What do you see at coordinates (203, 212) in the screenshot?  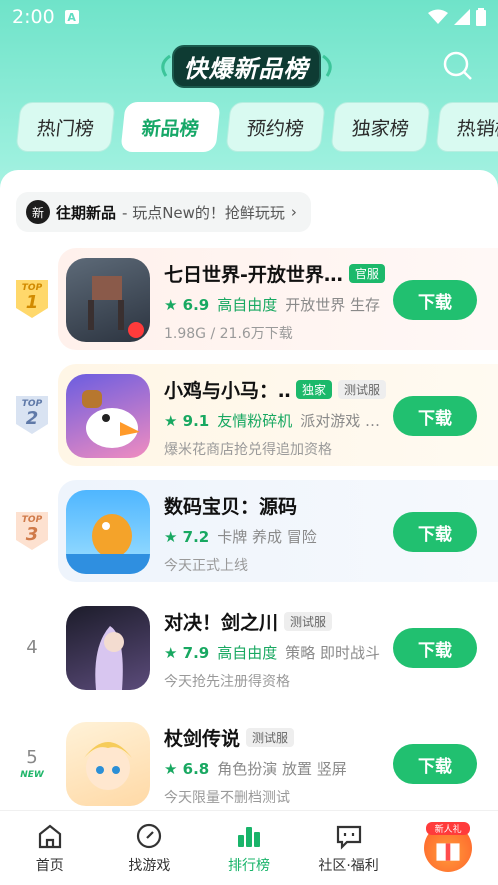 I see `past-subtitle: - 玩点New的！抢鲜玩玩` at bounding box center [203, 212].